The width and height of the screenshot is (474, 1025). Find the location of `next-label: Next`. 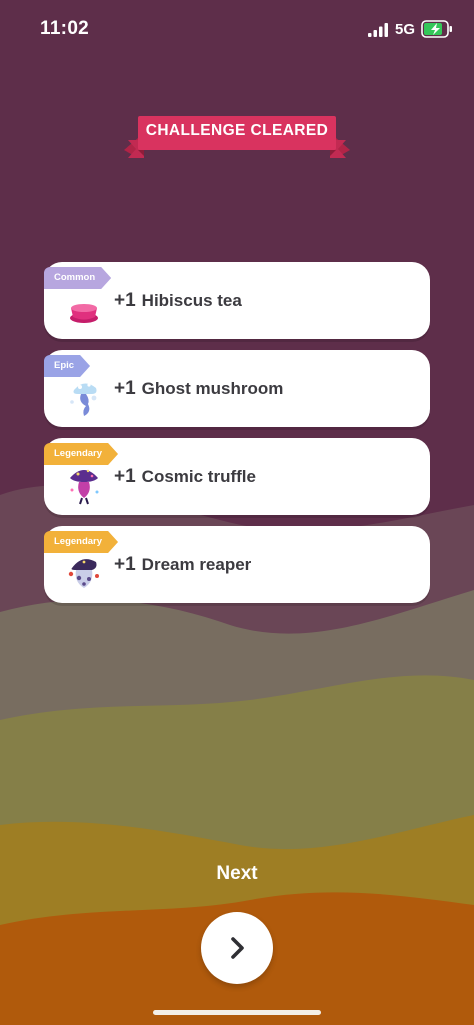

next-label: Next is located at coordinates (237, 873).